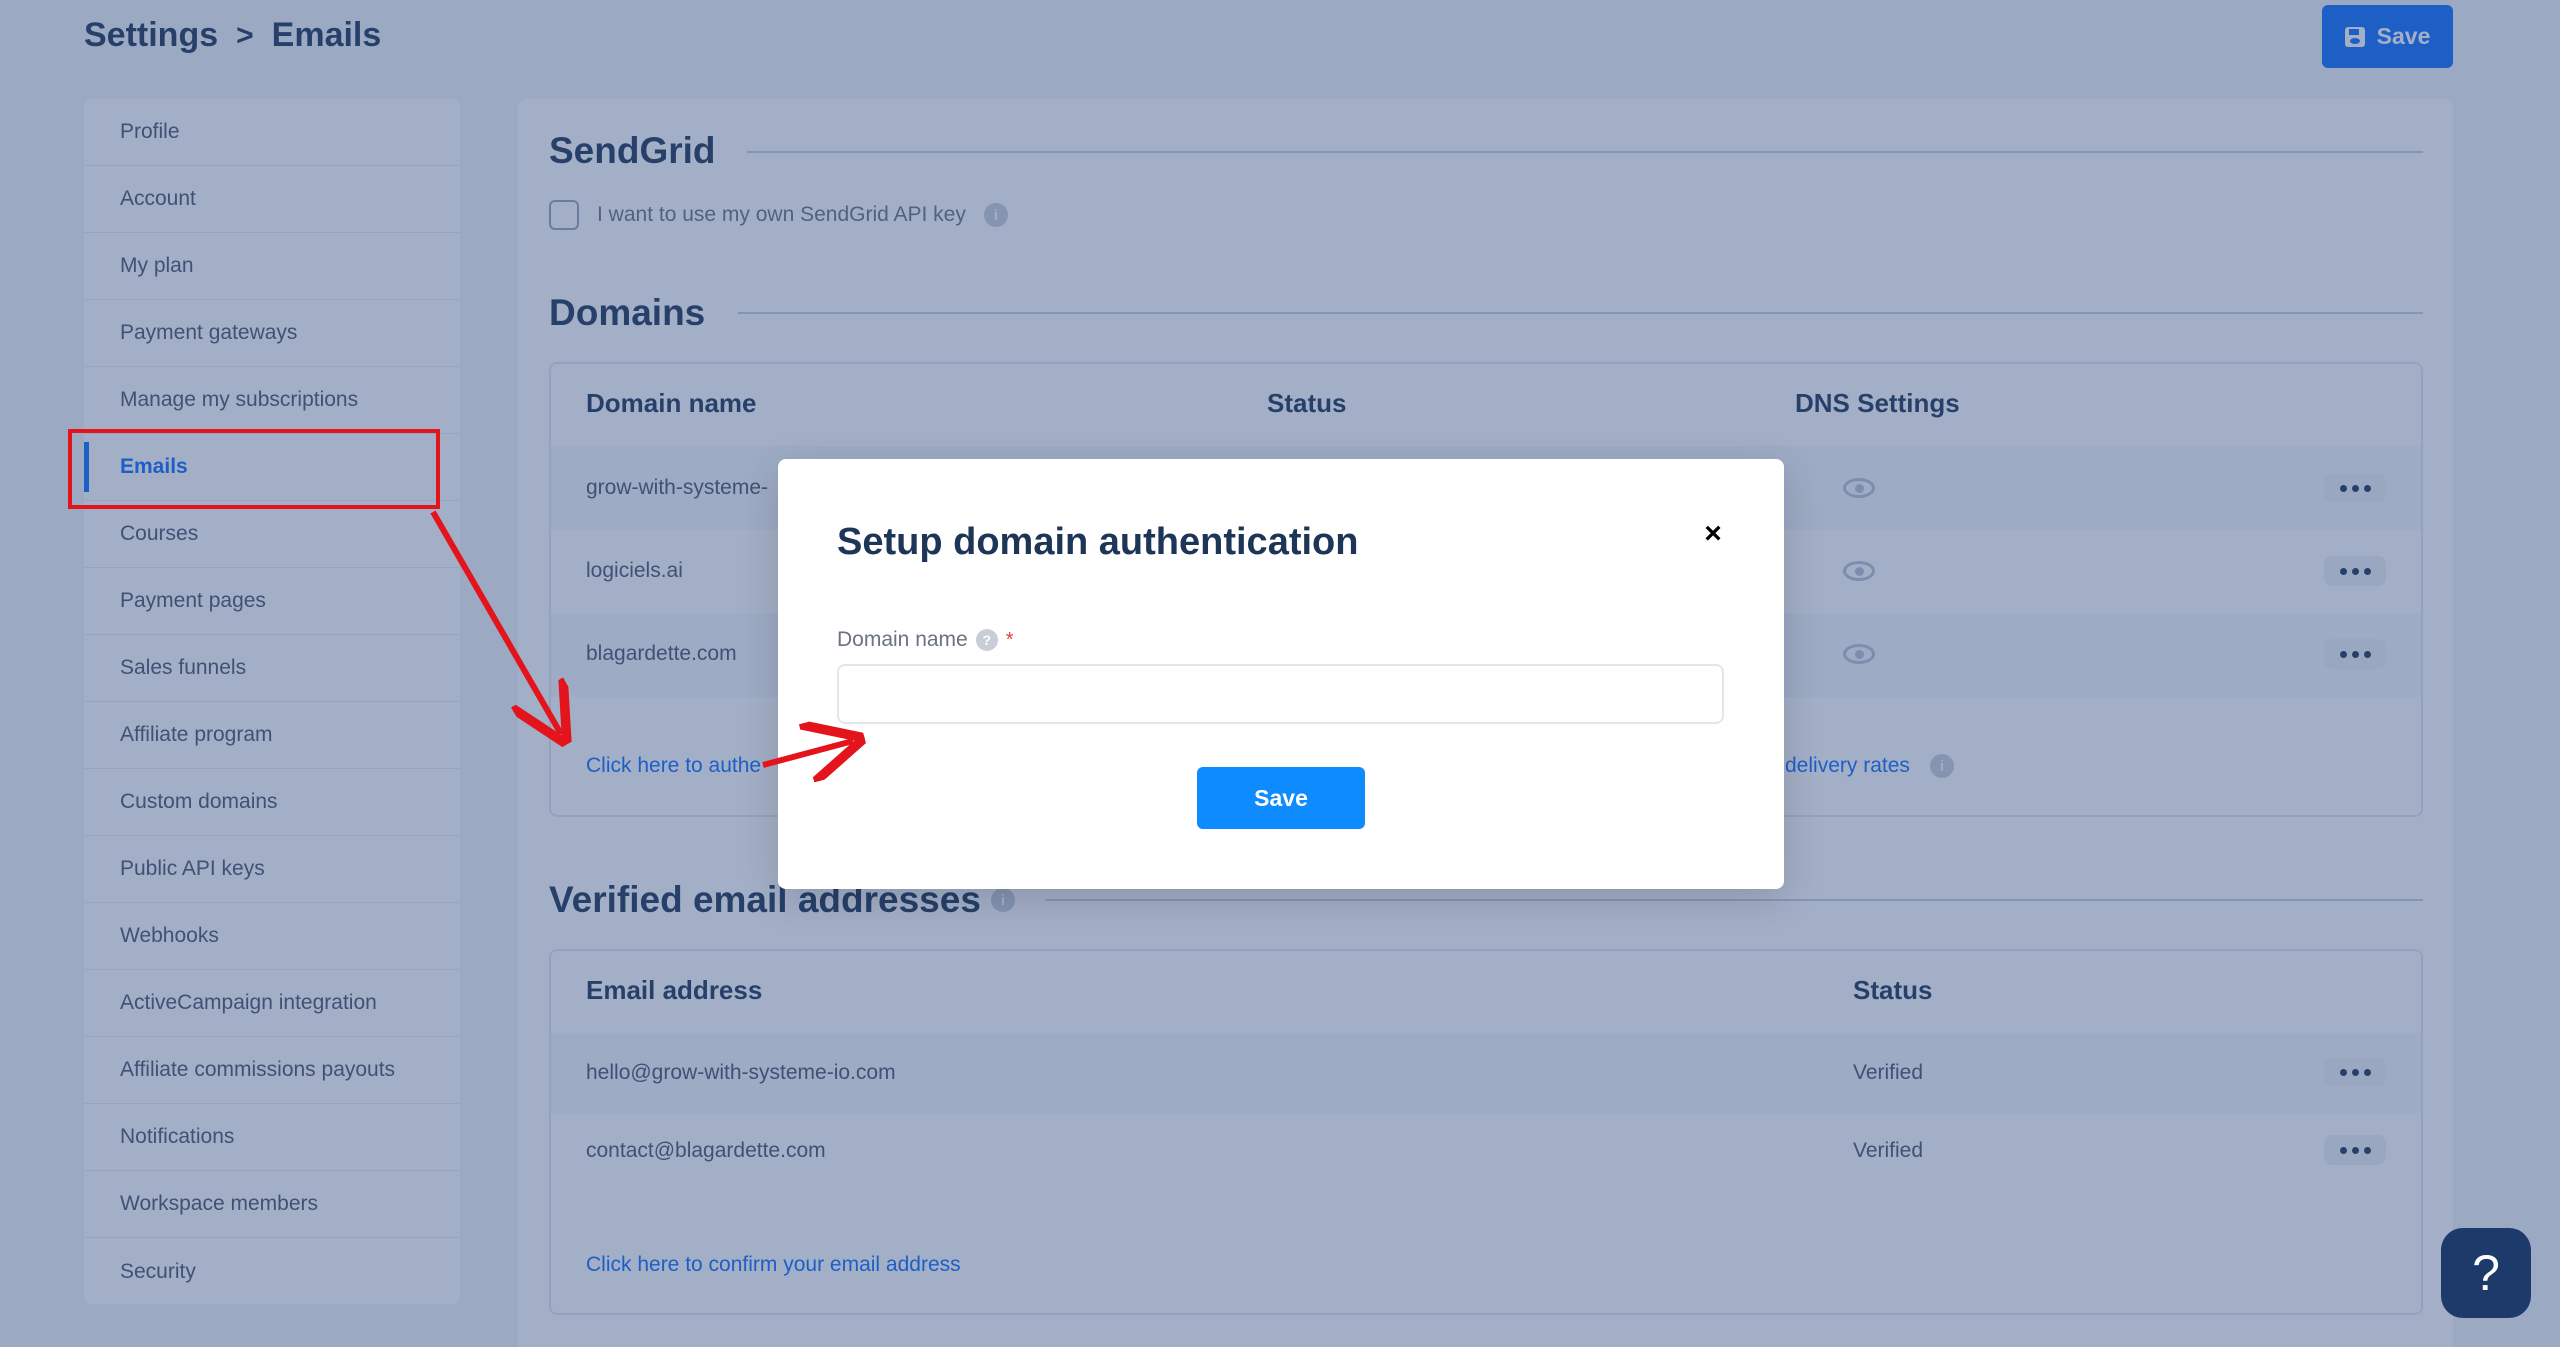 The image size is (2560, 1347). I want to click on annotation-arrow-right, so click(807, 753).